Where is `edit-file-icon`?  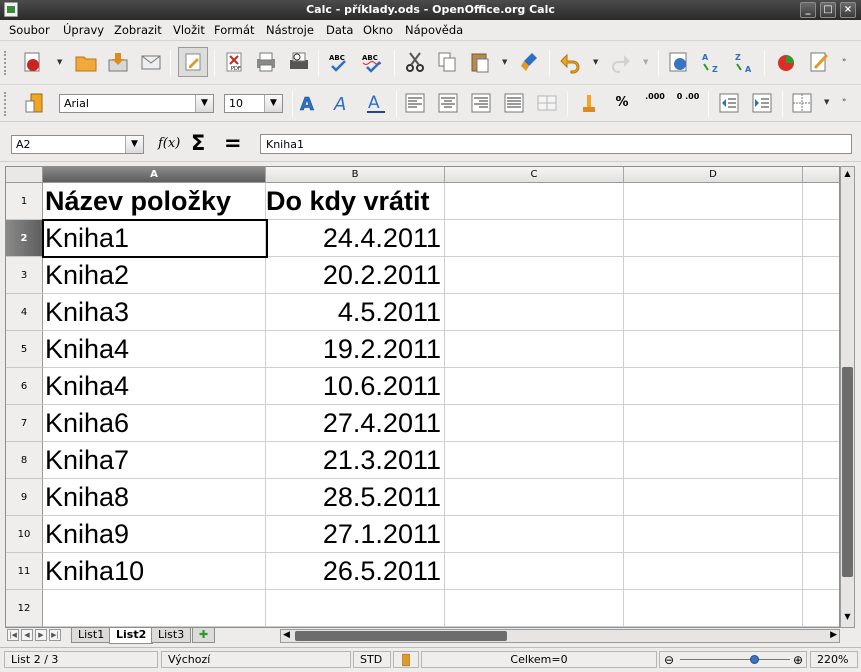 edit-file-icon is located at coordinates (193, 62).